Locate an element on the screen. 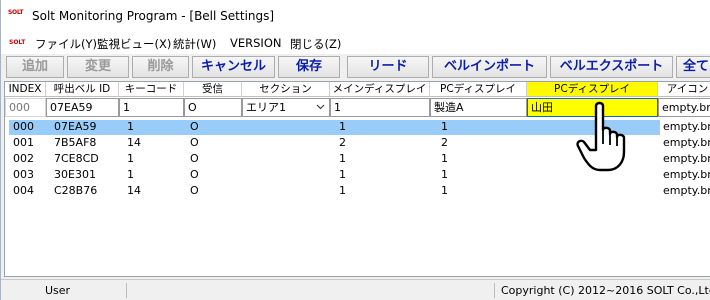 This screenshot has width=710, height=300. cell-bell-id: C28B76 is located at coordinates (76, 190).